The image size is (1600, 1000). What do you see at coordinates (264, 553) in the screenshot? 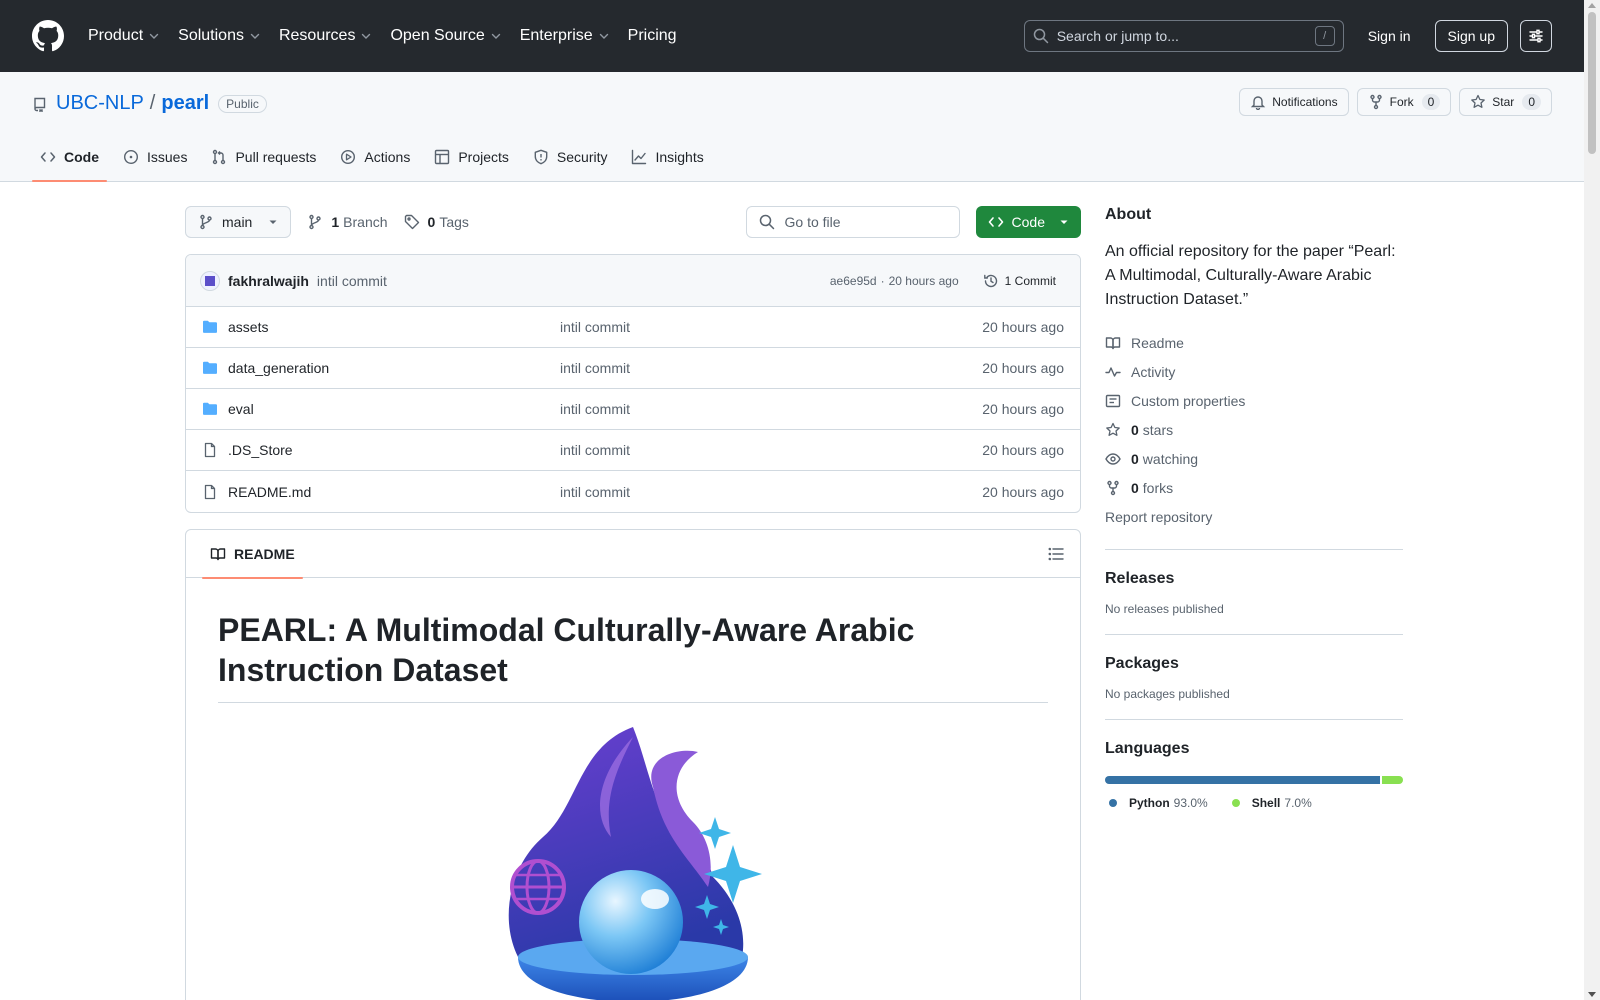
I see `readme-tab-label: README` at bounding box center [264, 553].